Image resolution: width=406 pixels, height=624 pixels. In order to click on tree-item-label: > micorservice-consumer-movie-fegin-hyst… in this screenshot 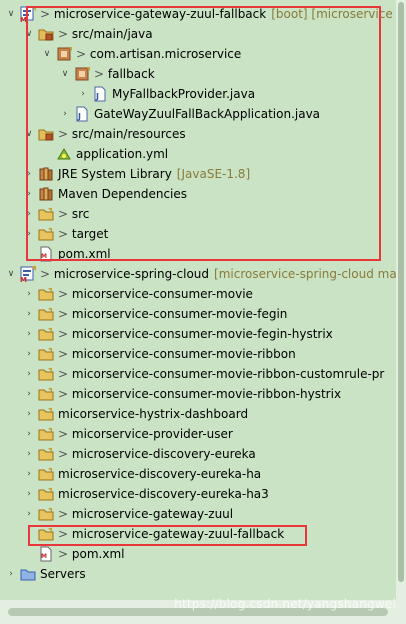, I will do `click(195, 334)`.